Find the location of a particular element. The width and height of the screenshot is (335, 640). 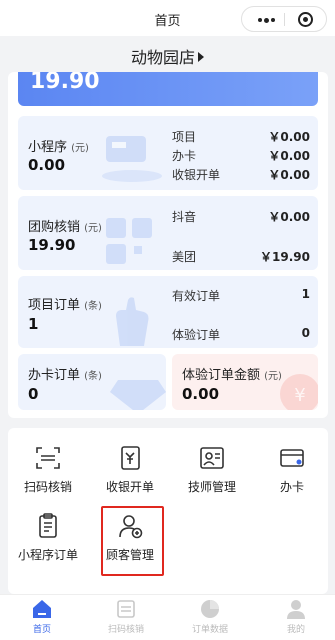

group-buy-unit: (元) is located at coordinates (93, 228).